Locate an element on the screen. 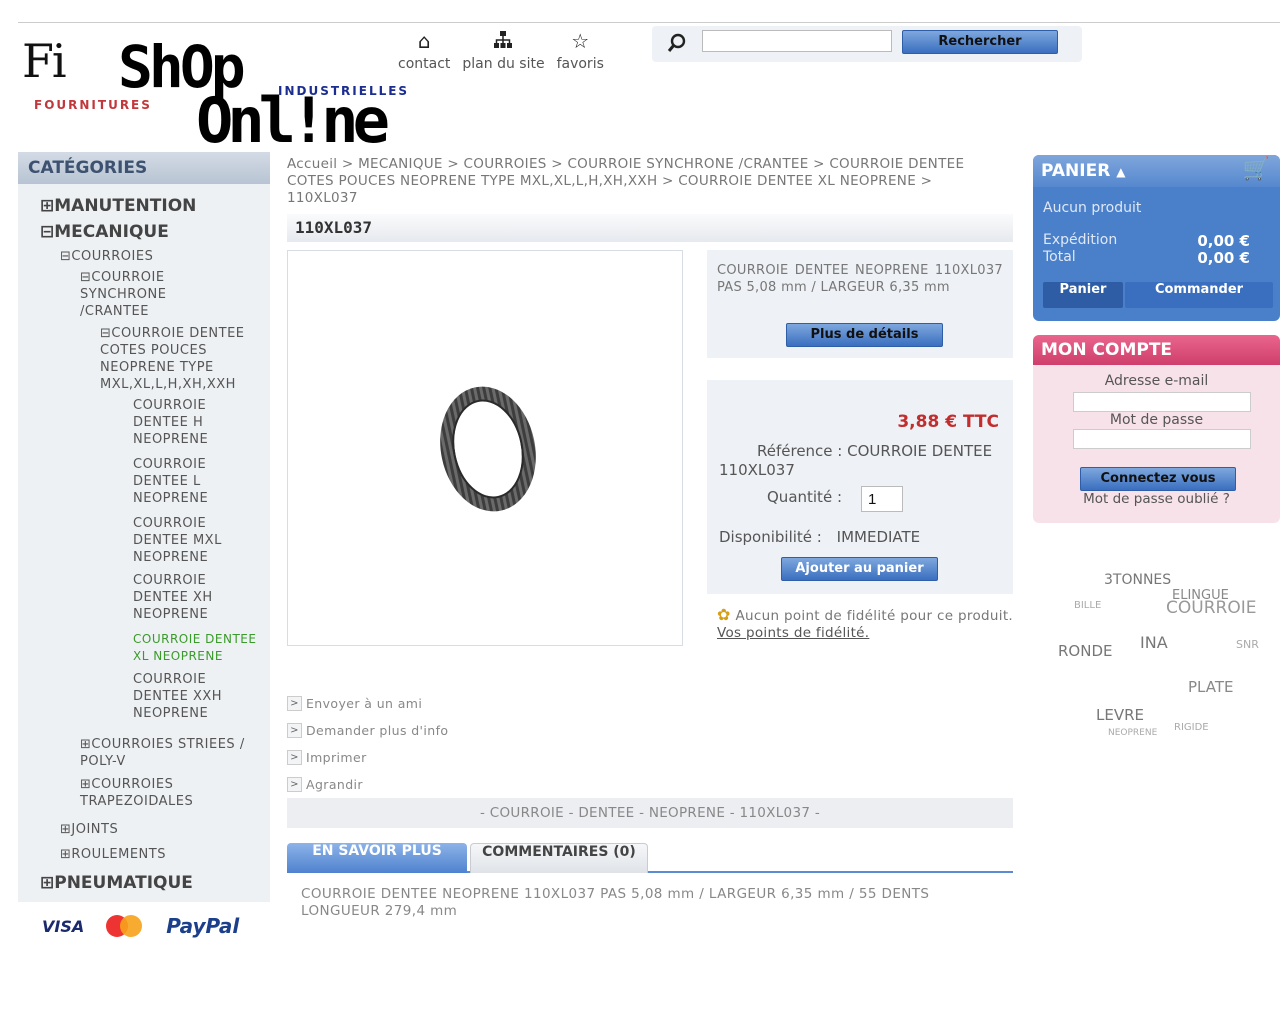  shopping-cart-icon: 🛒 is located at coordinates (1256, 169).